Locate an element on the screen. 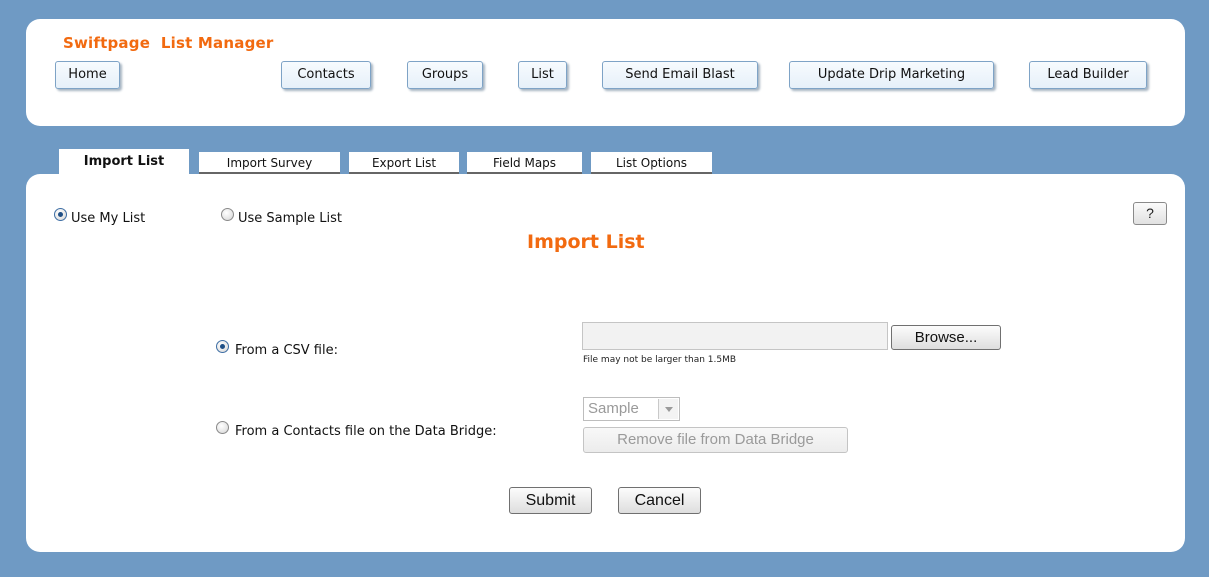 Image resolution: width=1209 pixels, height=577 pixels. tab-import-list: Import List is located at coordinates (124, 161).